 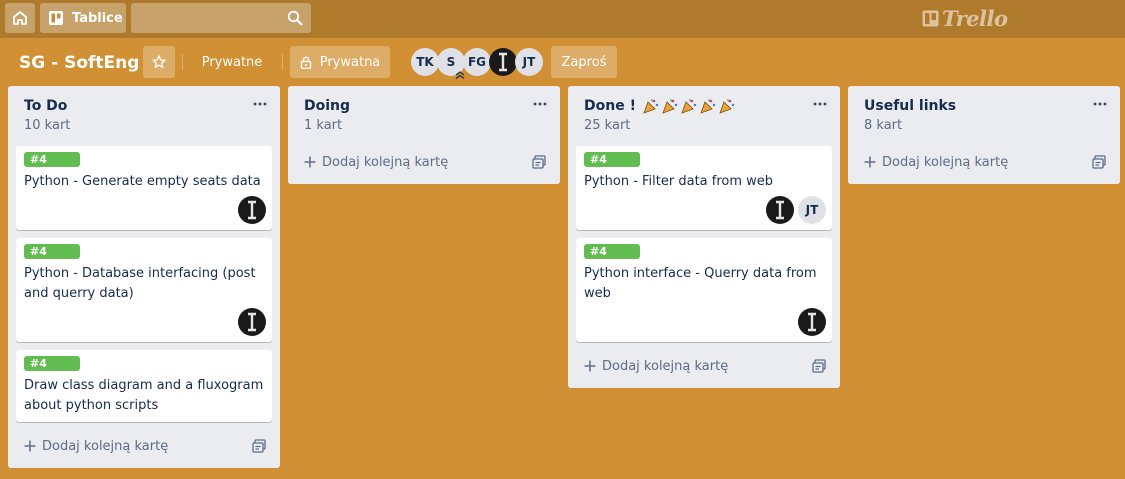 I want to click on card-member-avatar: JT, so click(x=812, y=210).